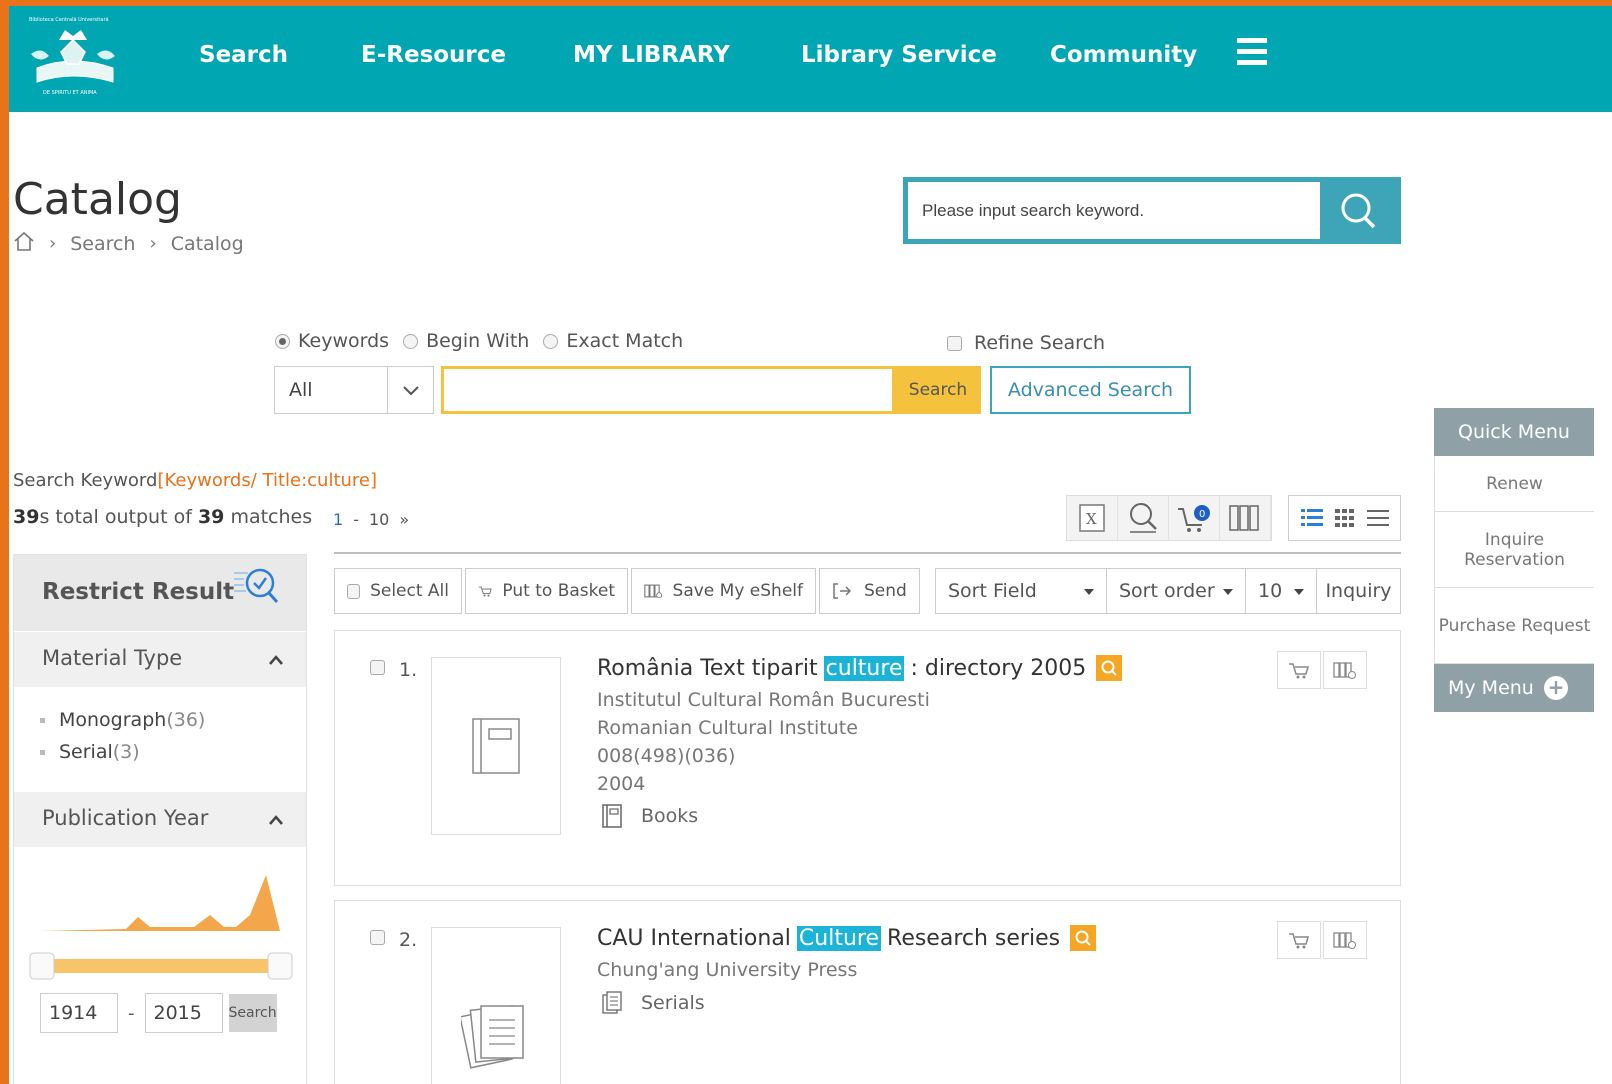  Describe the element at coordinates (115, 517) in the screenshot. I see `total-suffix-1: s total output of` at that location.